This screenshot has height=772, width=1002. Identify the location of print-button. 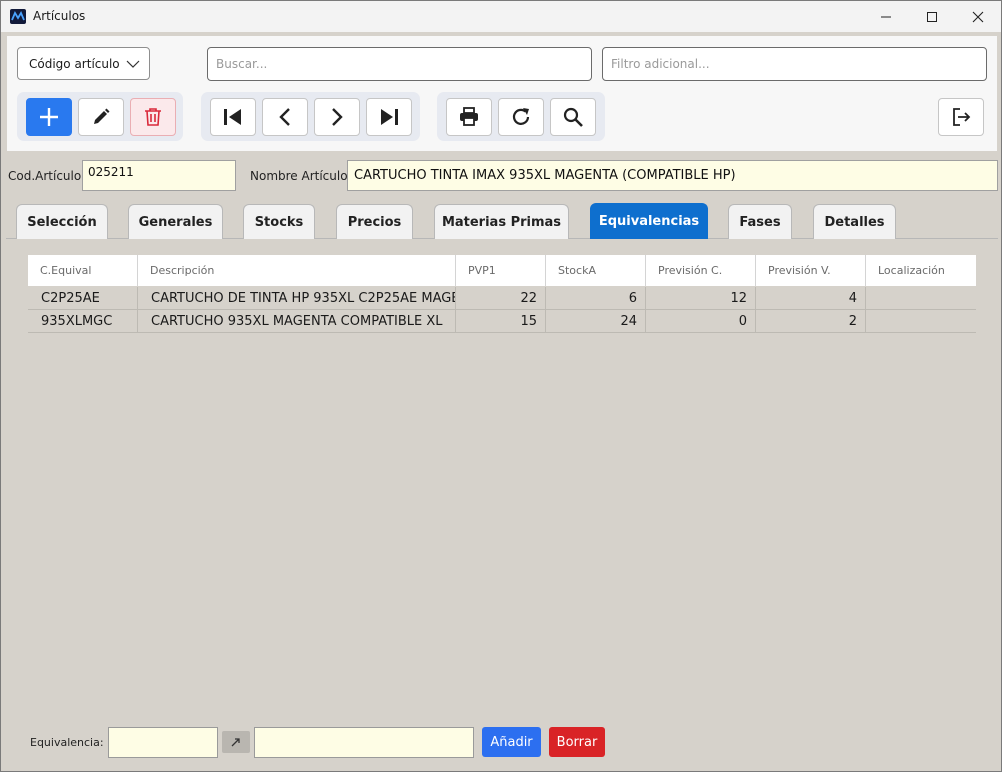
(469, 117).